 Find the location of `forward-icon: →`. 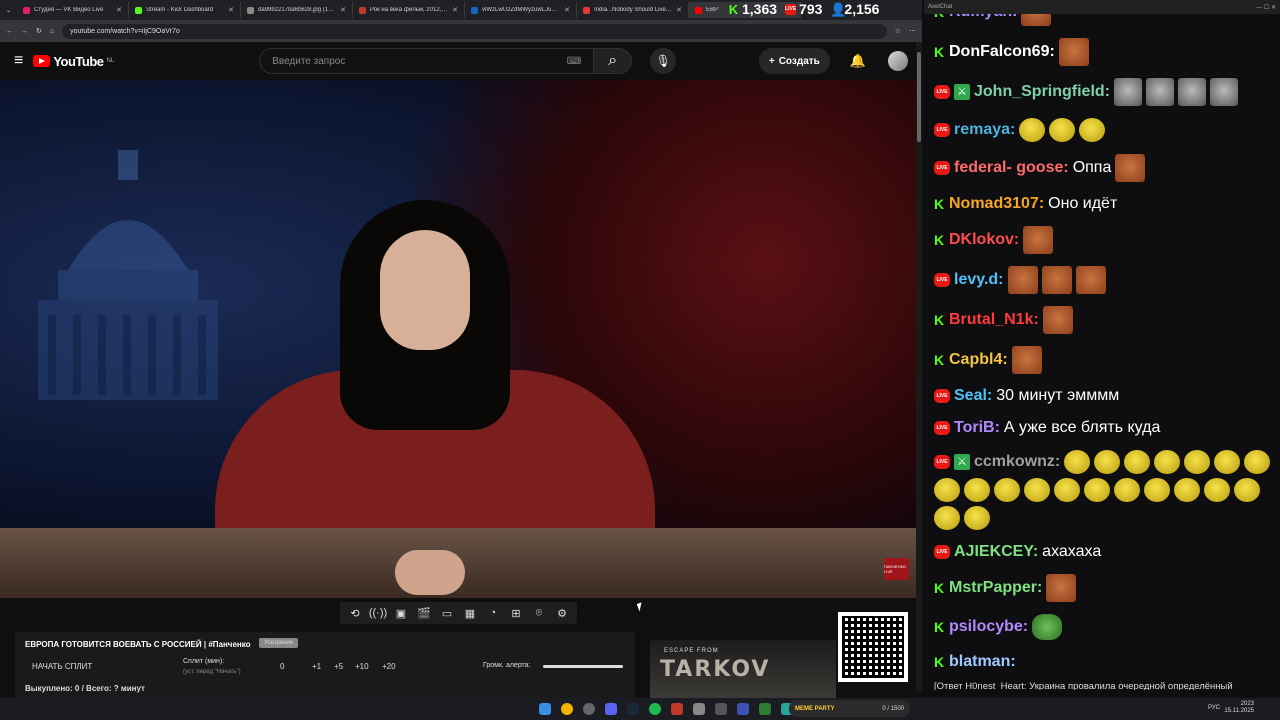

forward-icon: → is located at coordinates (24, 31).